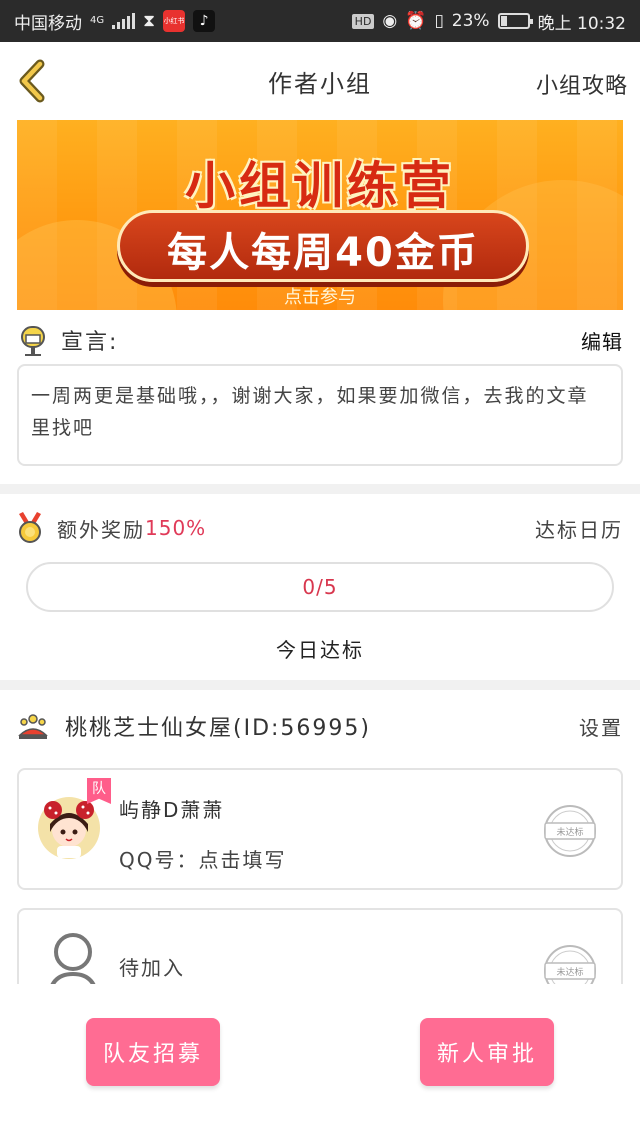 This screenshot has height=1138, width=640. What do you see at coordinates (320, 829) in the screenshot?
I see `member-card: 队 屿静D萧萧 QQ号：点击填写 未达标` at bounding box center [320, 829].